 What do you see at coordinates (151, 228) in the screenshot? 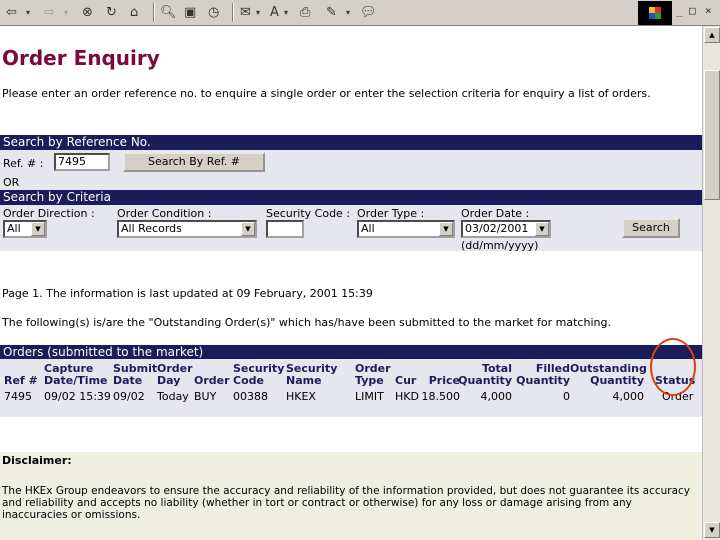
I see `order-condition-value: All Records` at bounding box center [151, 228].